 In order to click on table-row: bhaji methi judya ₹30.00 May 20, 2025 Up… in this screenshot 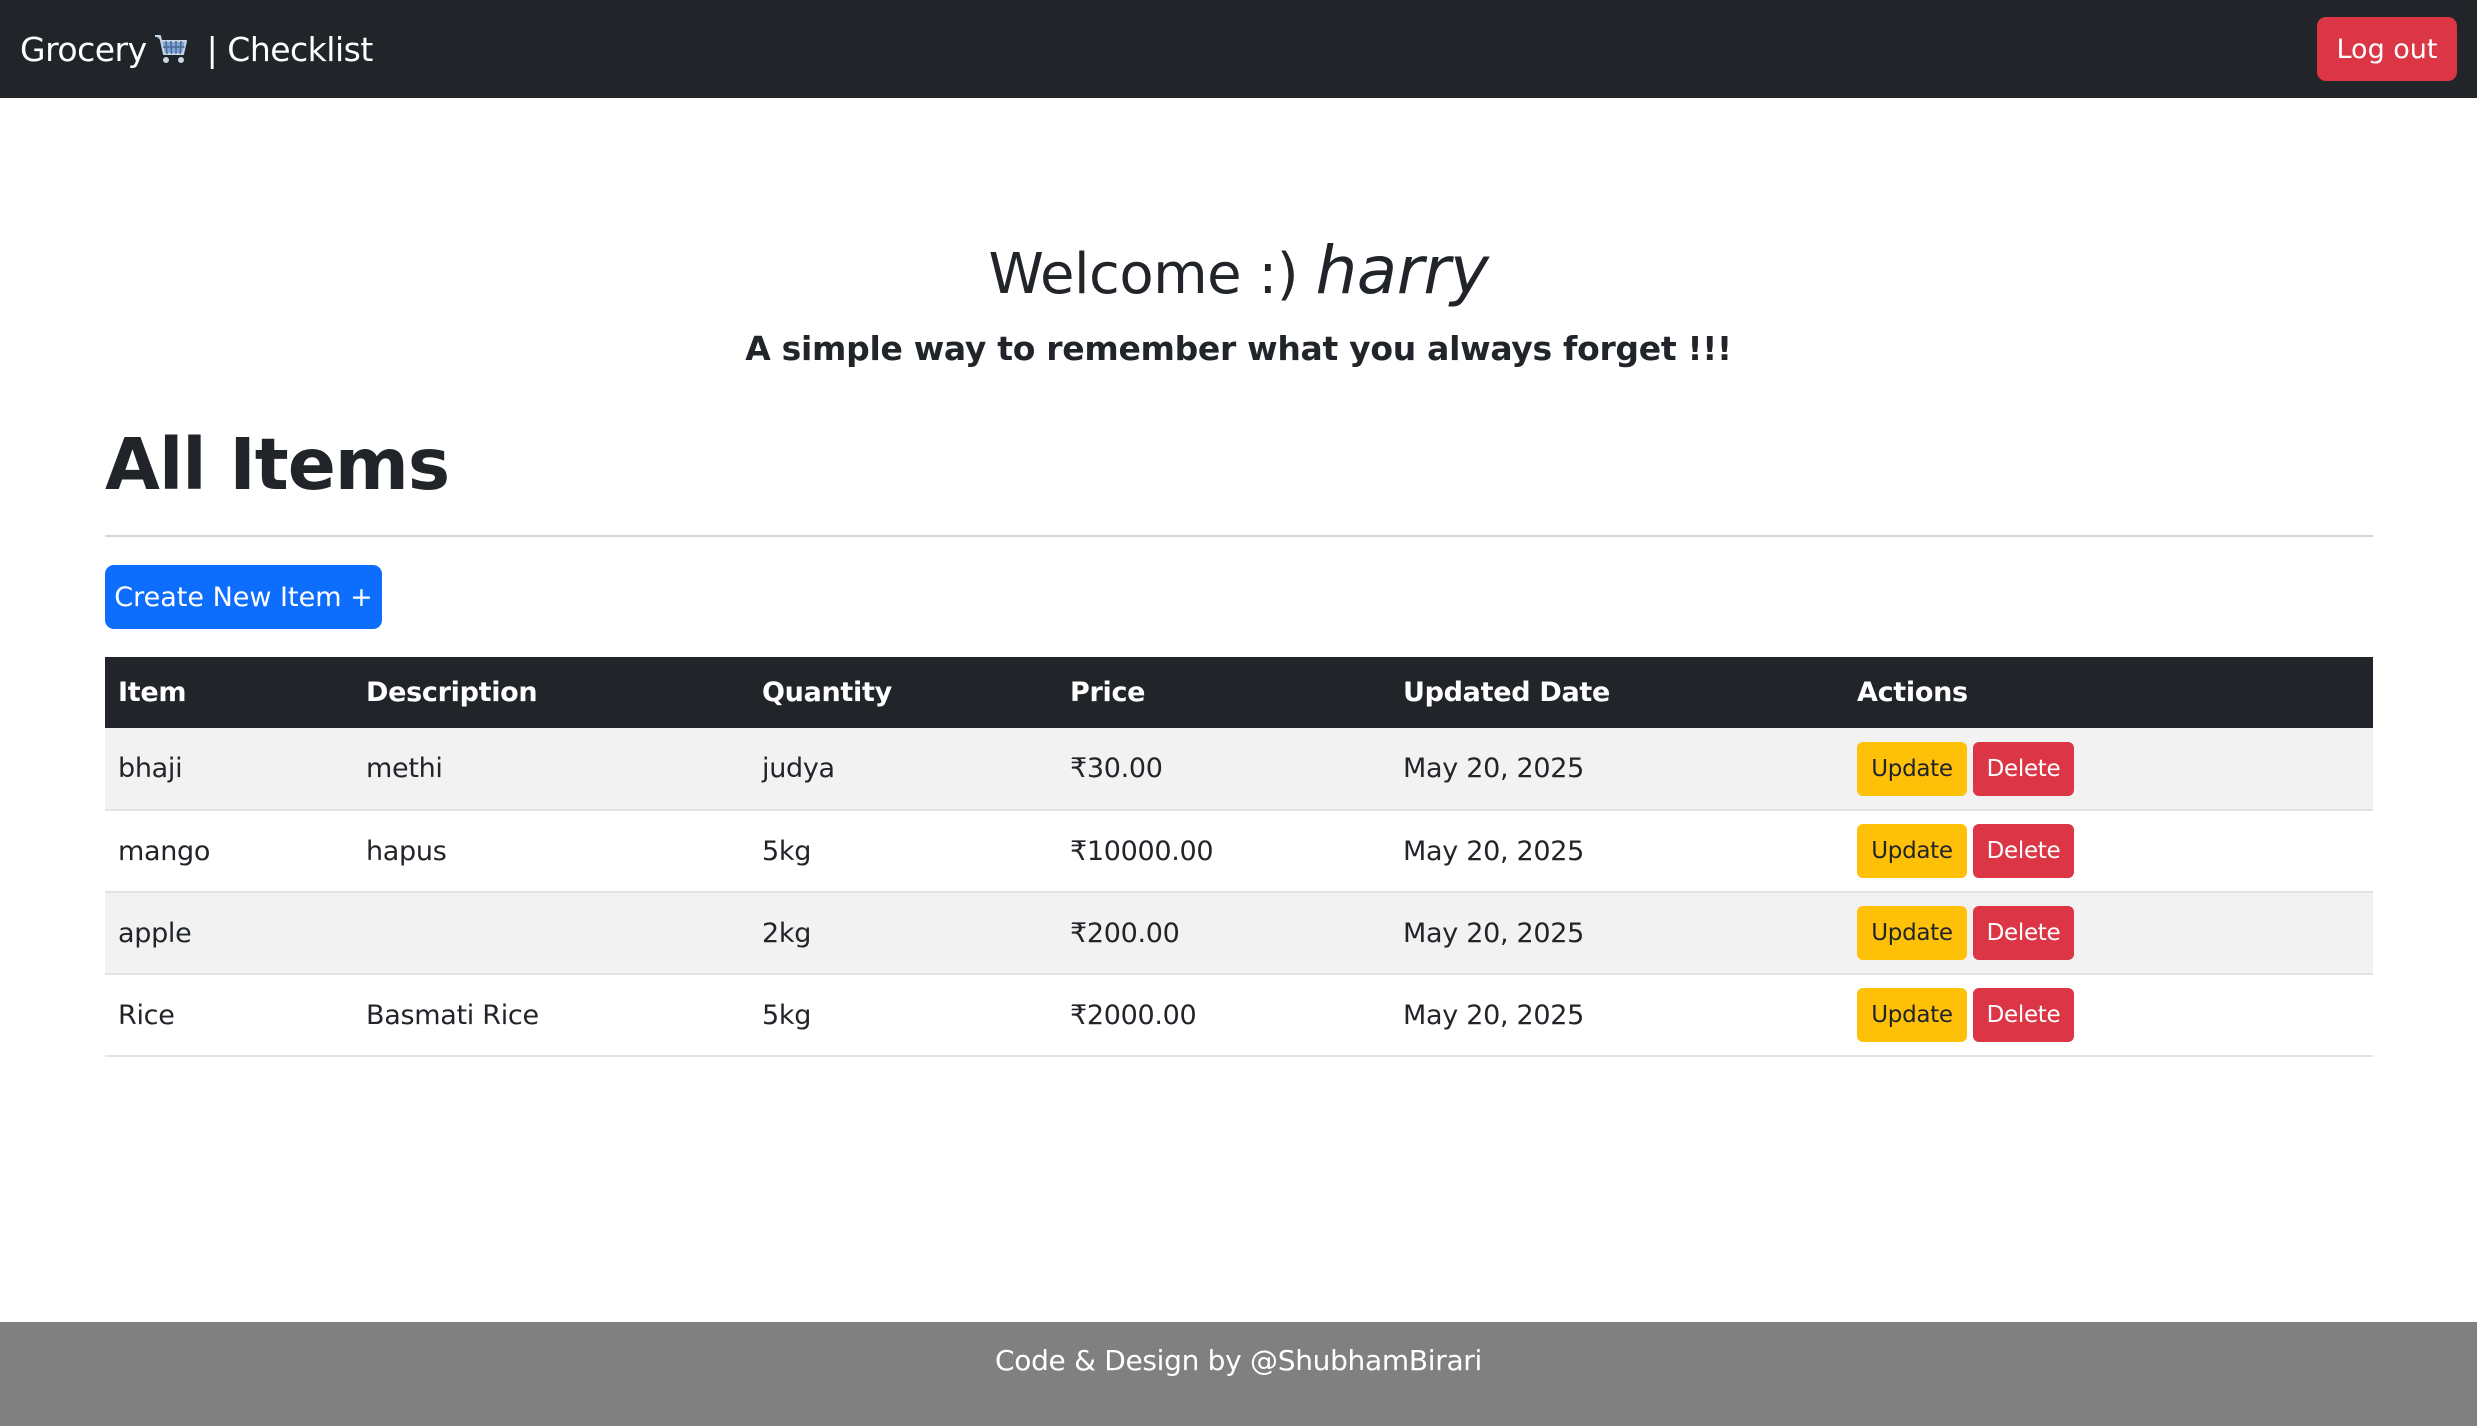, I will do `click(1239, 769)`.